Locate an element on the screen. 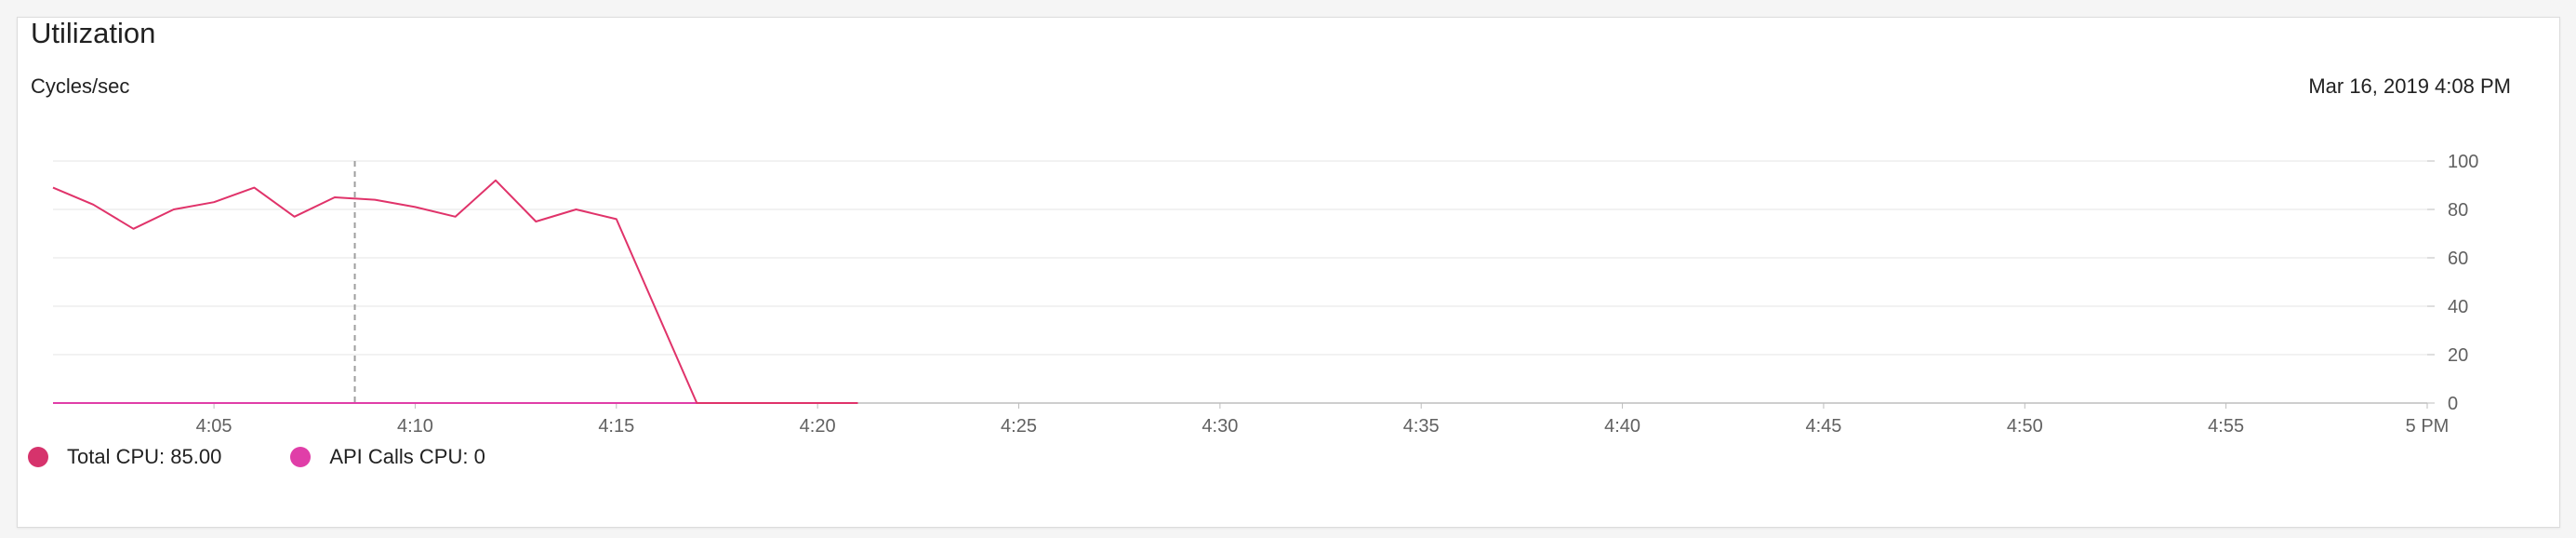 The height and width of the screenshot is (538, 2576). y-tick-label: 100 is located at coordinates (2463, 162).